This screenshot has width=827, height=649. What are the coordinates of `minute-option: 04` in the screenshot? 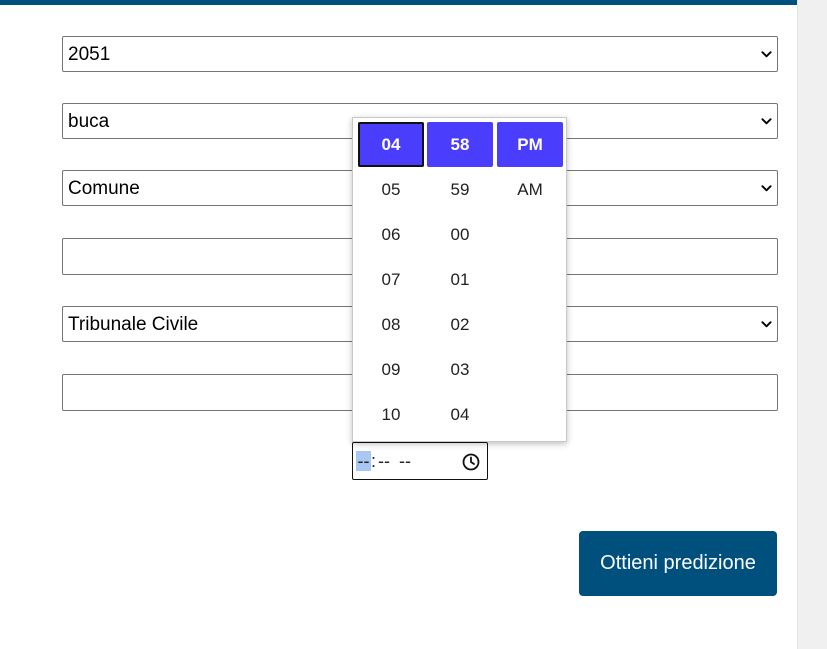 It's located at (460, 414).